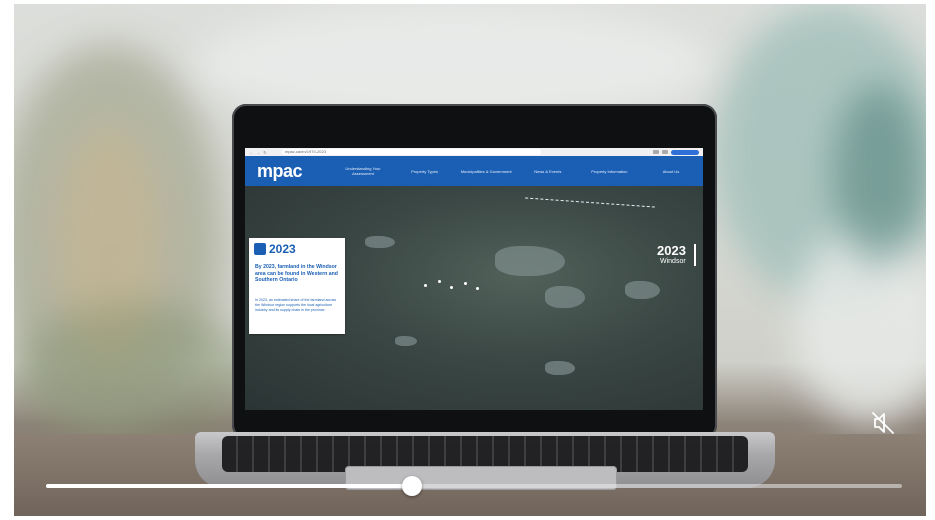  What do you see at coordinates (455, 287) in the screenshot?
I see `map-markers` at bounding box center [455, 287].